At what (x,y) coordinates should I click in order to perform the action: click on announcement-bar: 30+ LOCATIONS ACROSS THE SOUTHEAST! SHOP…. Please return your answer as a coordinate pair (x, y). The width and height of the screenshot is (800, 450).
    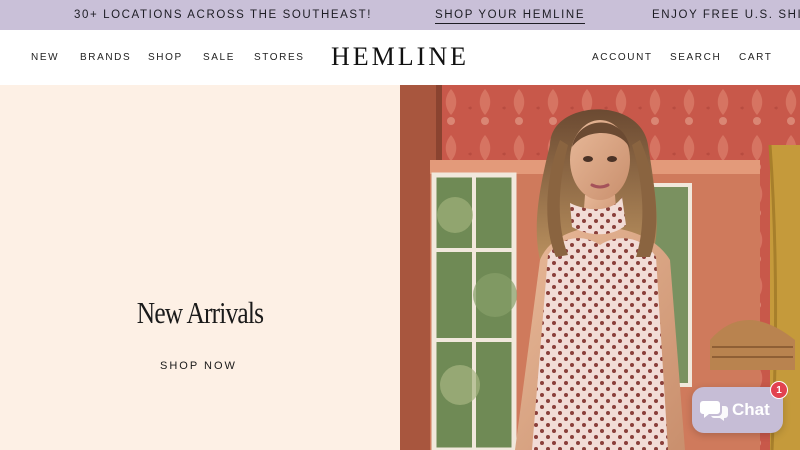
    Looking at the image, I should click on (400, 15).